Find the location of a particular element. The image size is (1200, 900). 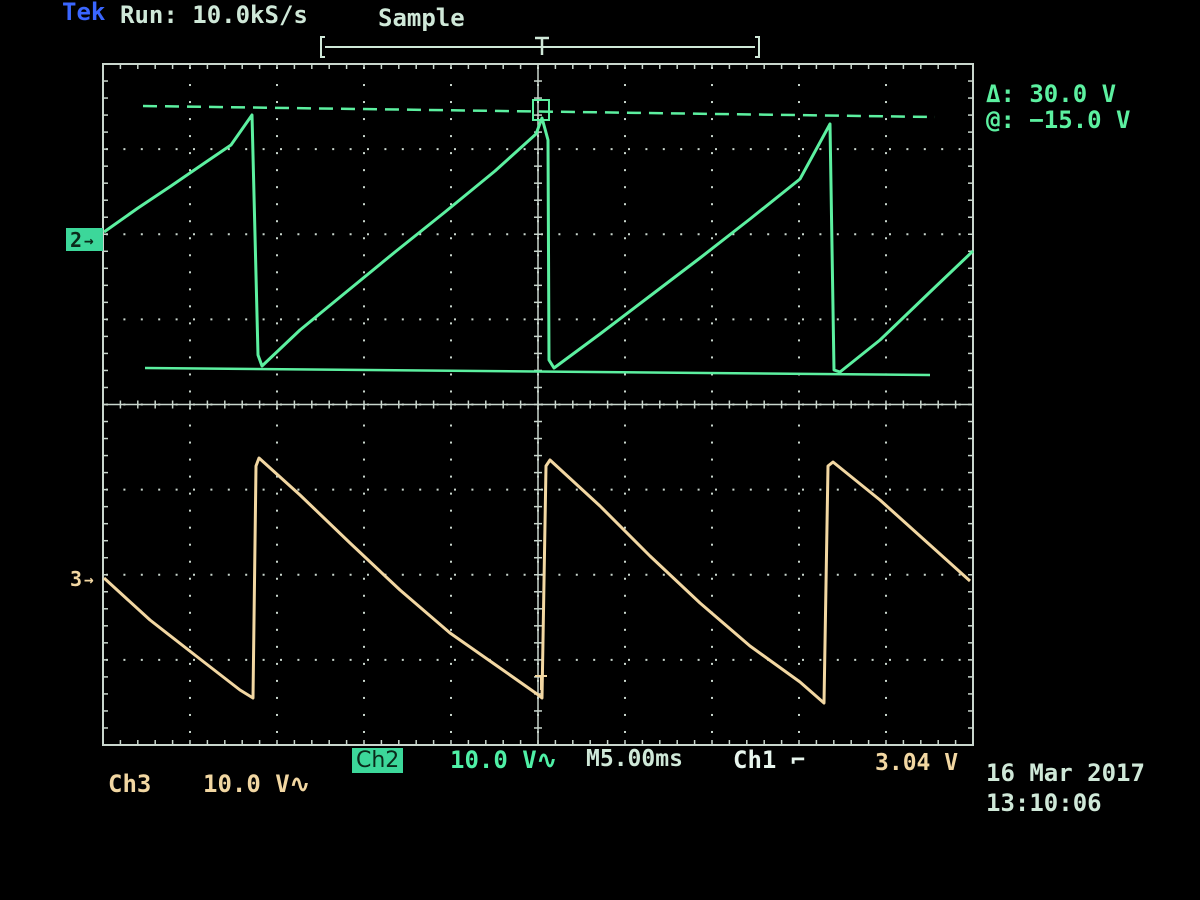

timebase-readout: M5.00ms is located at coordinates (634, 759).